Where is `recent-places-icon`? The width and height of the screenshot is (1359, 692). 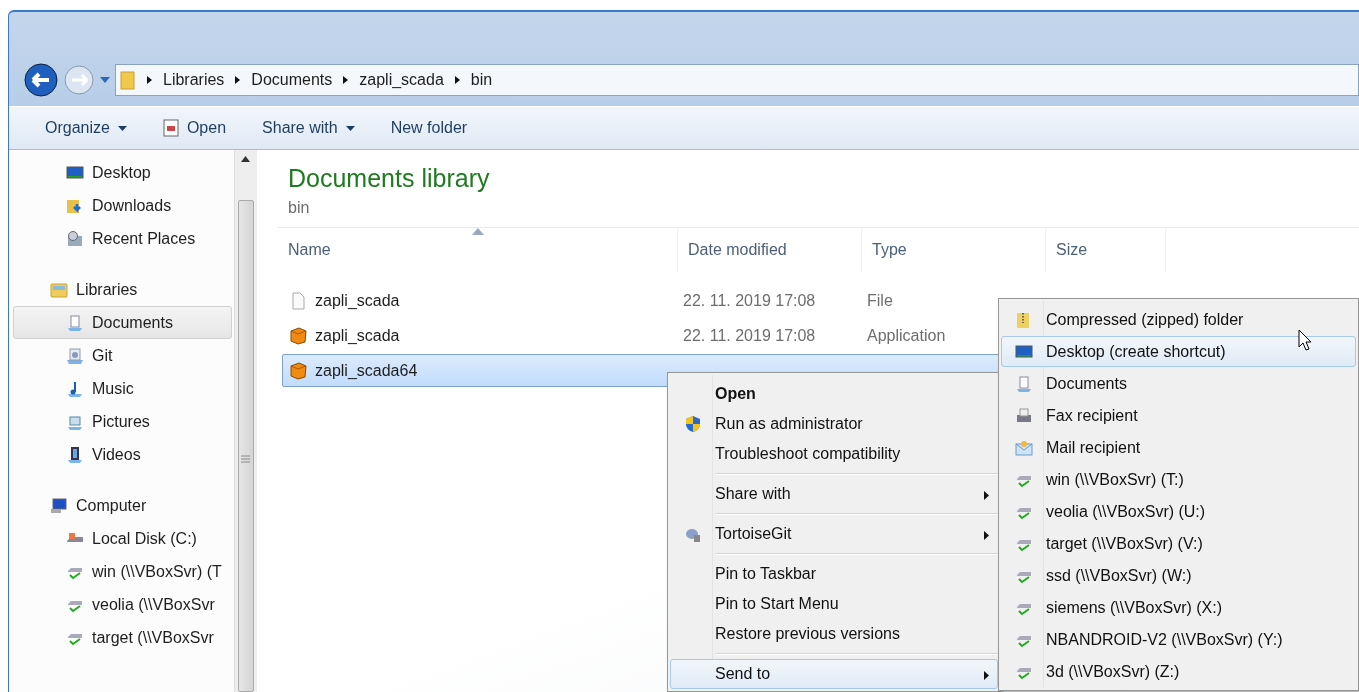 recent-places-icon is located at coordinates (75, 238).